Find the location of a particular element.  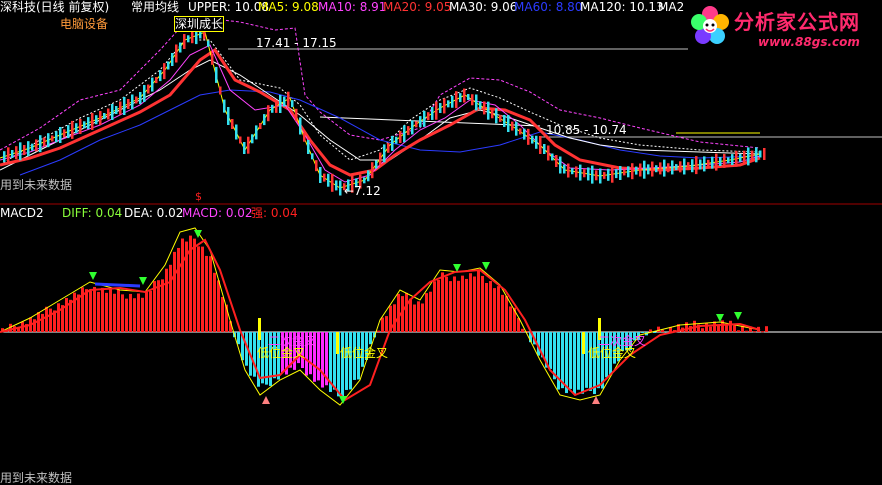

yellow-signal-bar is located at coordinates (583, 343).